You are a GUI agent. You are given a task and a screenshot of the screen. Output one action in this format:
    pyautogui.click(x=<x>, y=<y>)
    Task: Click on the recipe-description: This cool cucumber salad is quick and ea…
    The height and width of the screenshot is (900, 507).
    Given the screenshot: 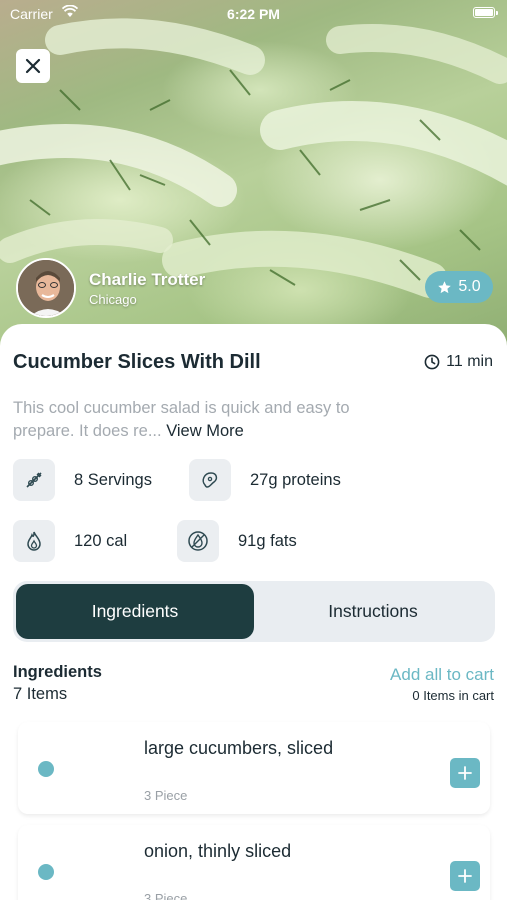 What is the action you would take?
    pyautogui.click(x=183, y=420)
    